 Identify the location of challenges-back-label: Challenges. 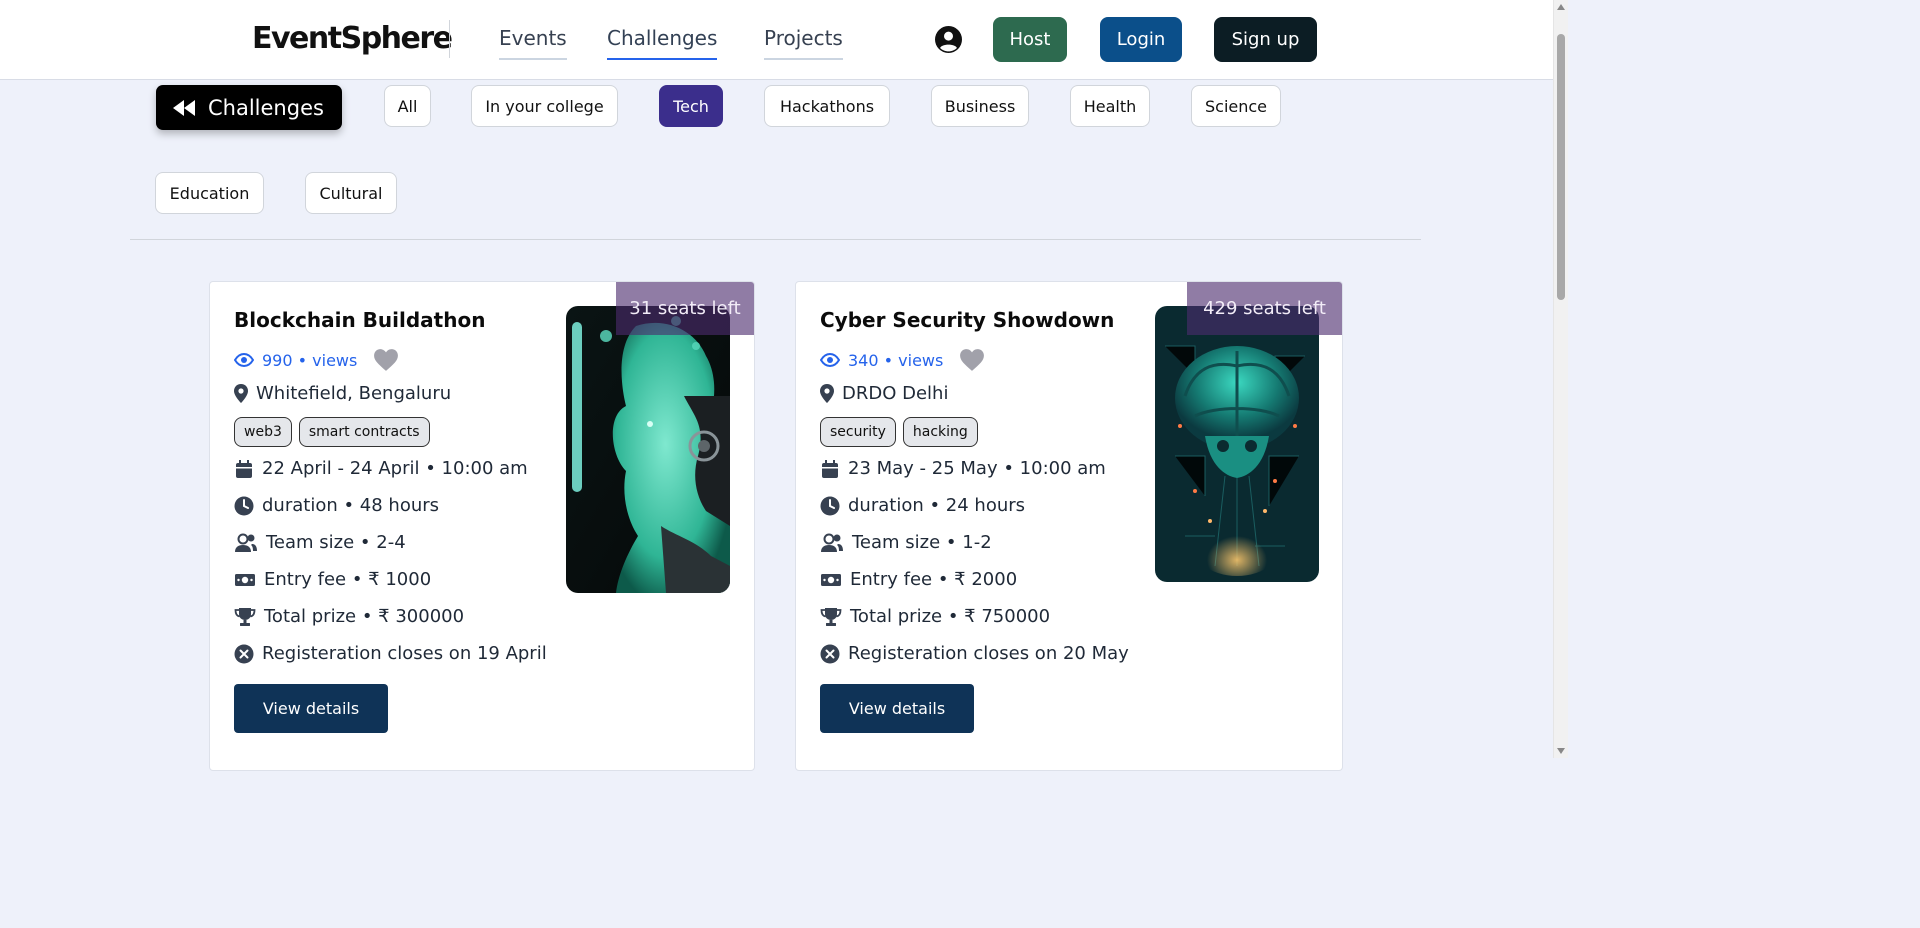
(266, 107).